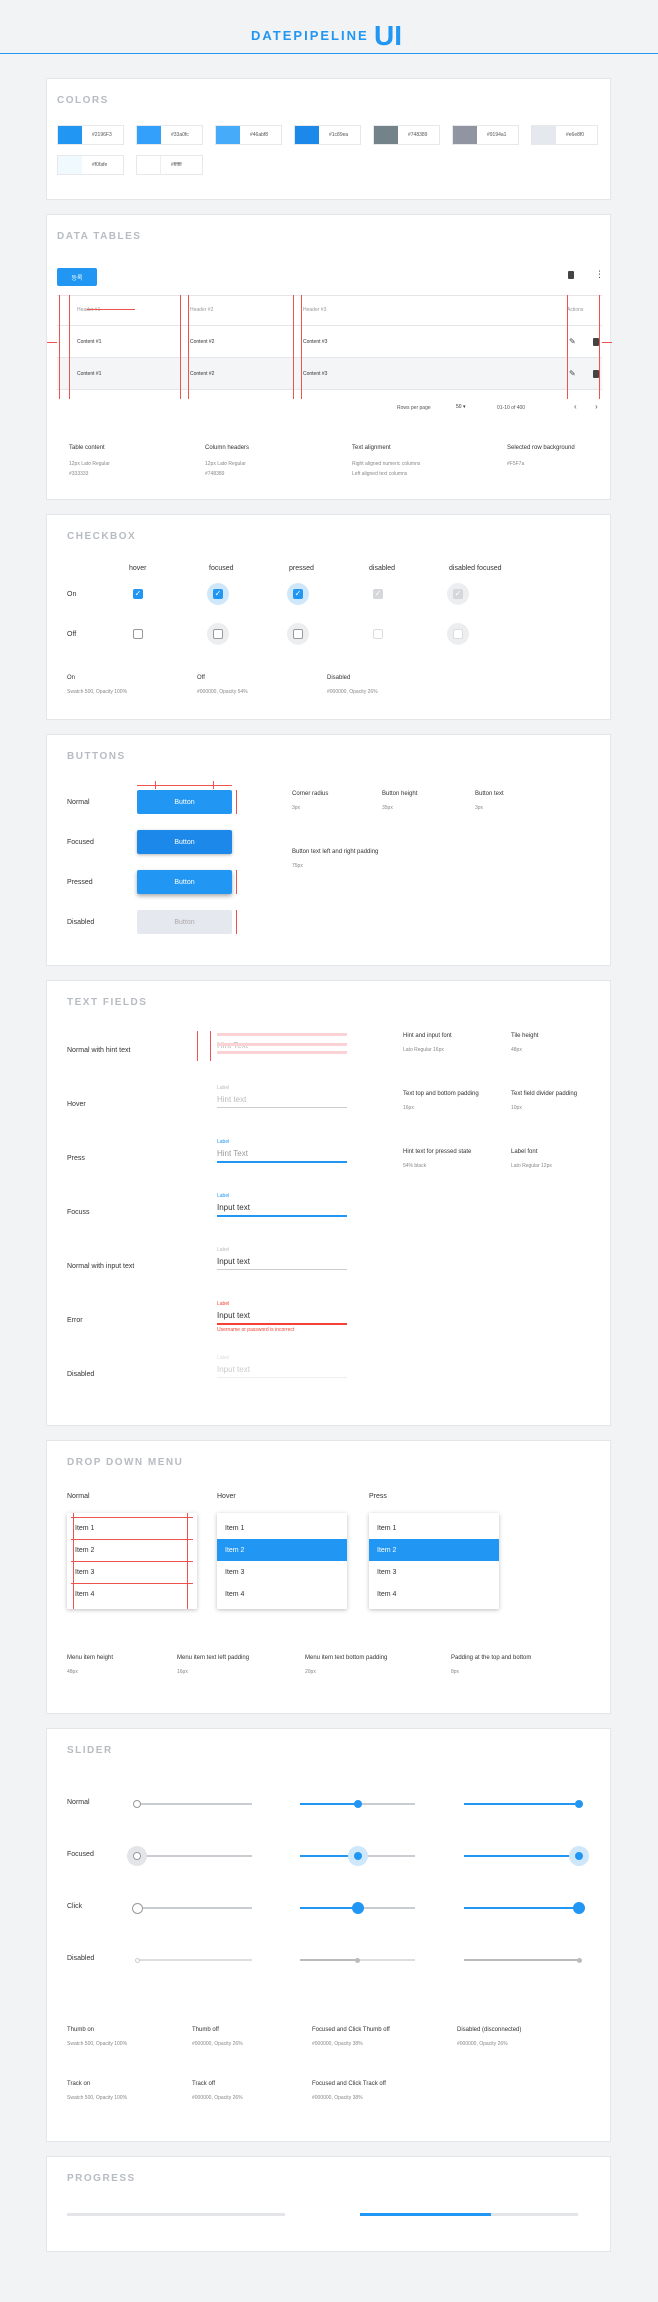 The width and height of the screenshot is (658, 2302). I want to click on spec-value: Swatch 500, Opacity 100%, so click(97, 2098).